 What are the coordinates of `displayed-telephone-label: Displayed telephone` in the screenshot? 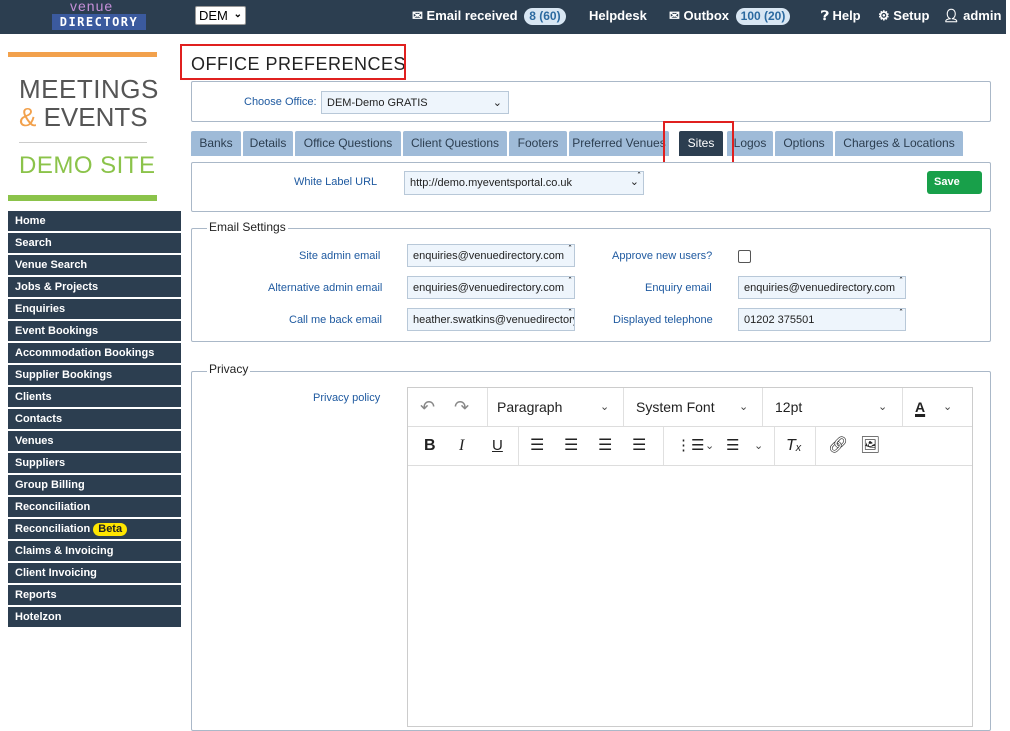 It's located at (663, 320).